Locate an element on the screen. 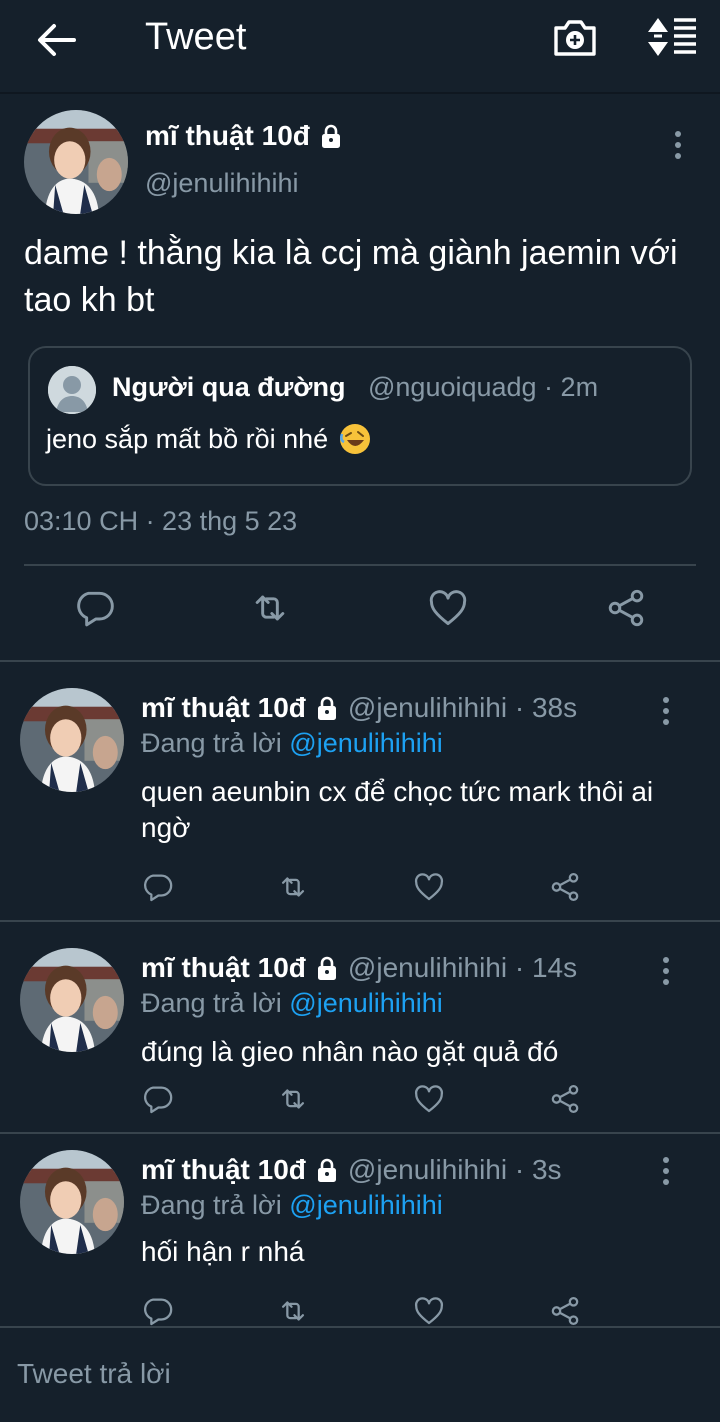 The image size is (720, 1422). reply-input: Tweet trả lời is located at coordinates (94, 1374).